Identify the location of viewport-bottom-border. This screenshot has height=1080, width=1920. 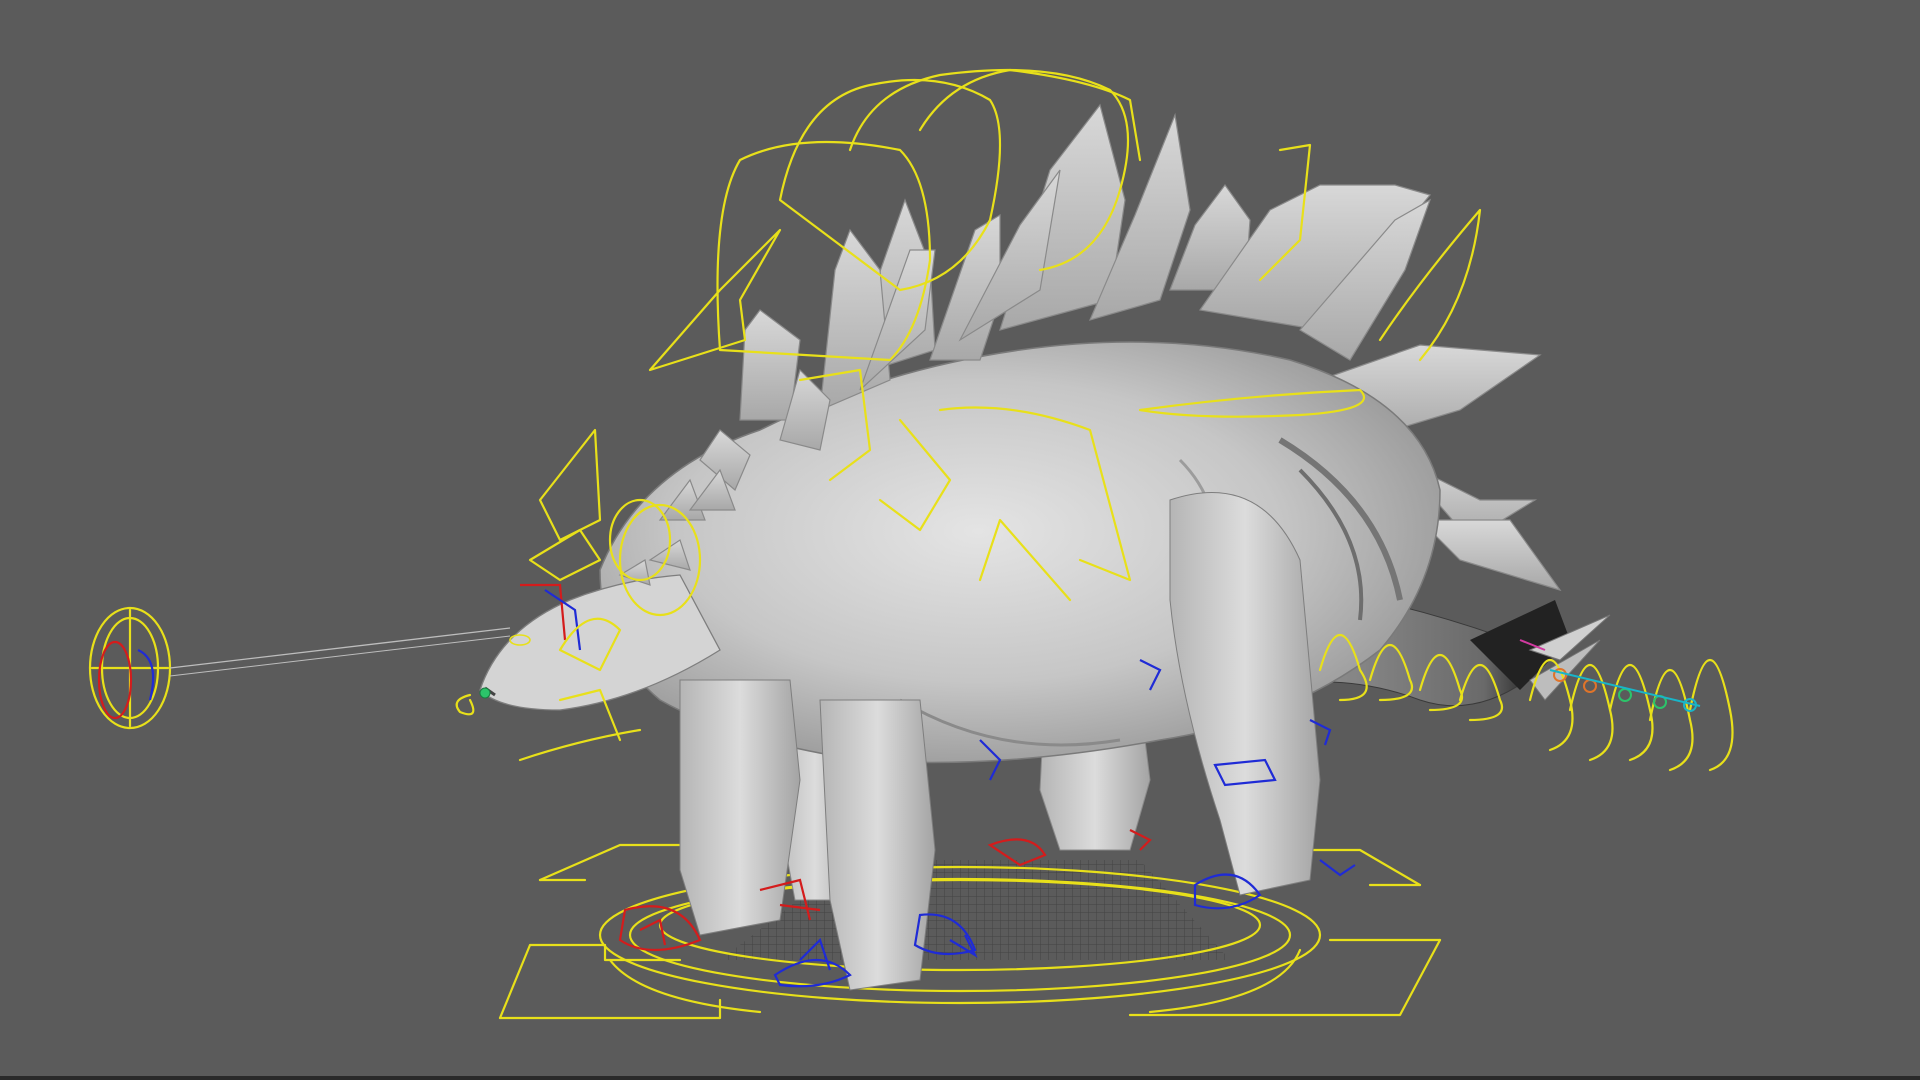
(960, 1078).